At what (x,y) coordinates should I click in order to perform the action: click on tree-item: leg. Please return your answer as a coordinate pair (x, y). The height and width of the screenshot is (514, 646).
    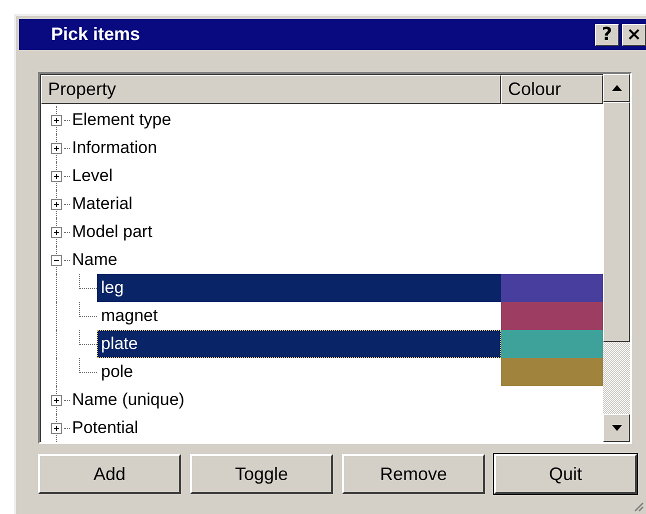
    Looking at the image, I should click on (299, 288).